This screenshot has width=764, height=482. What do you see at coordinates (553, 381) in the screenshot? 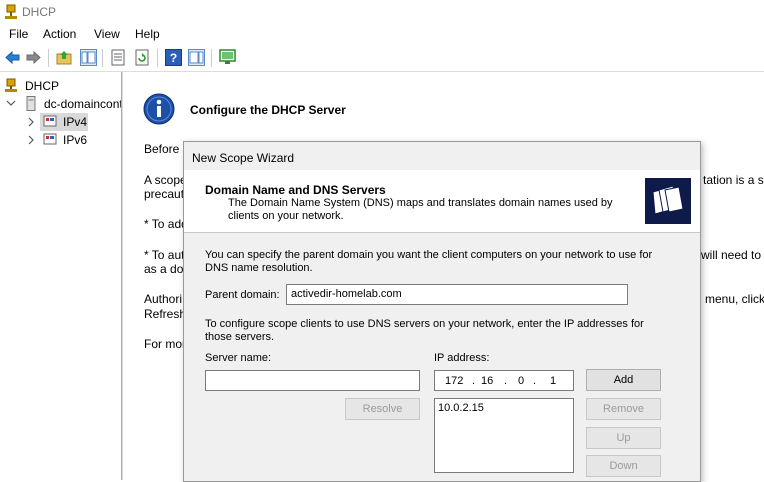
I see `ip-octet-4: 1` at bounding box center [553, 381].